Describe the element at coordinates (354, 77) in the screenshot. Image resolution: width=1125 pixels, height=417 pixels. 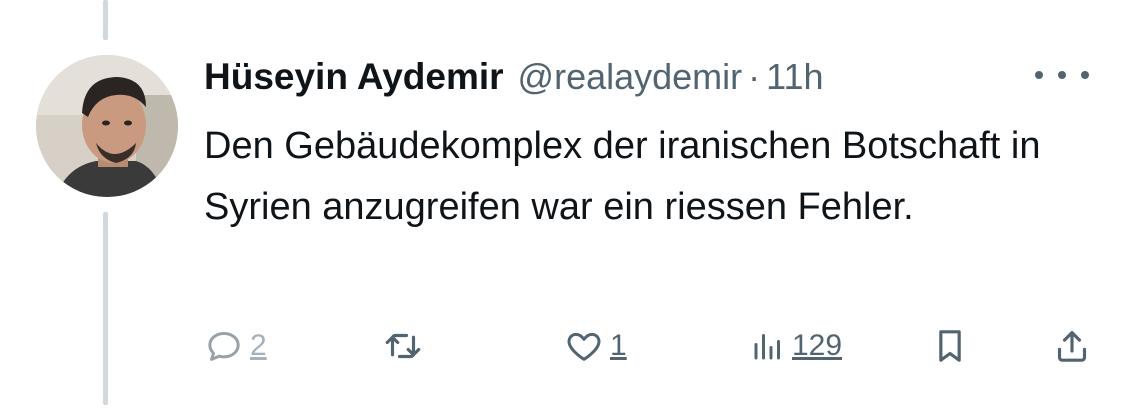
I see `author-name: Hüseyin Aydemir` at that location.